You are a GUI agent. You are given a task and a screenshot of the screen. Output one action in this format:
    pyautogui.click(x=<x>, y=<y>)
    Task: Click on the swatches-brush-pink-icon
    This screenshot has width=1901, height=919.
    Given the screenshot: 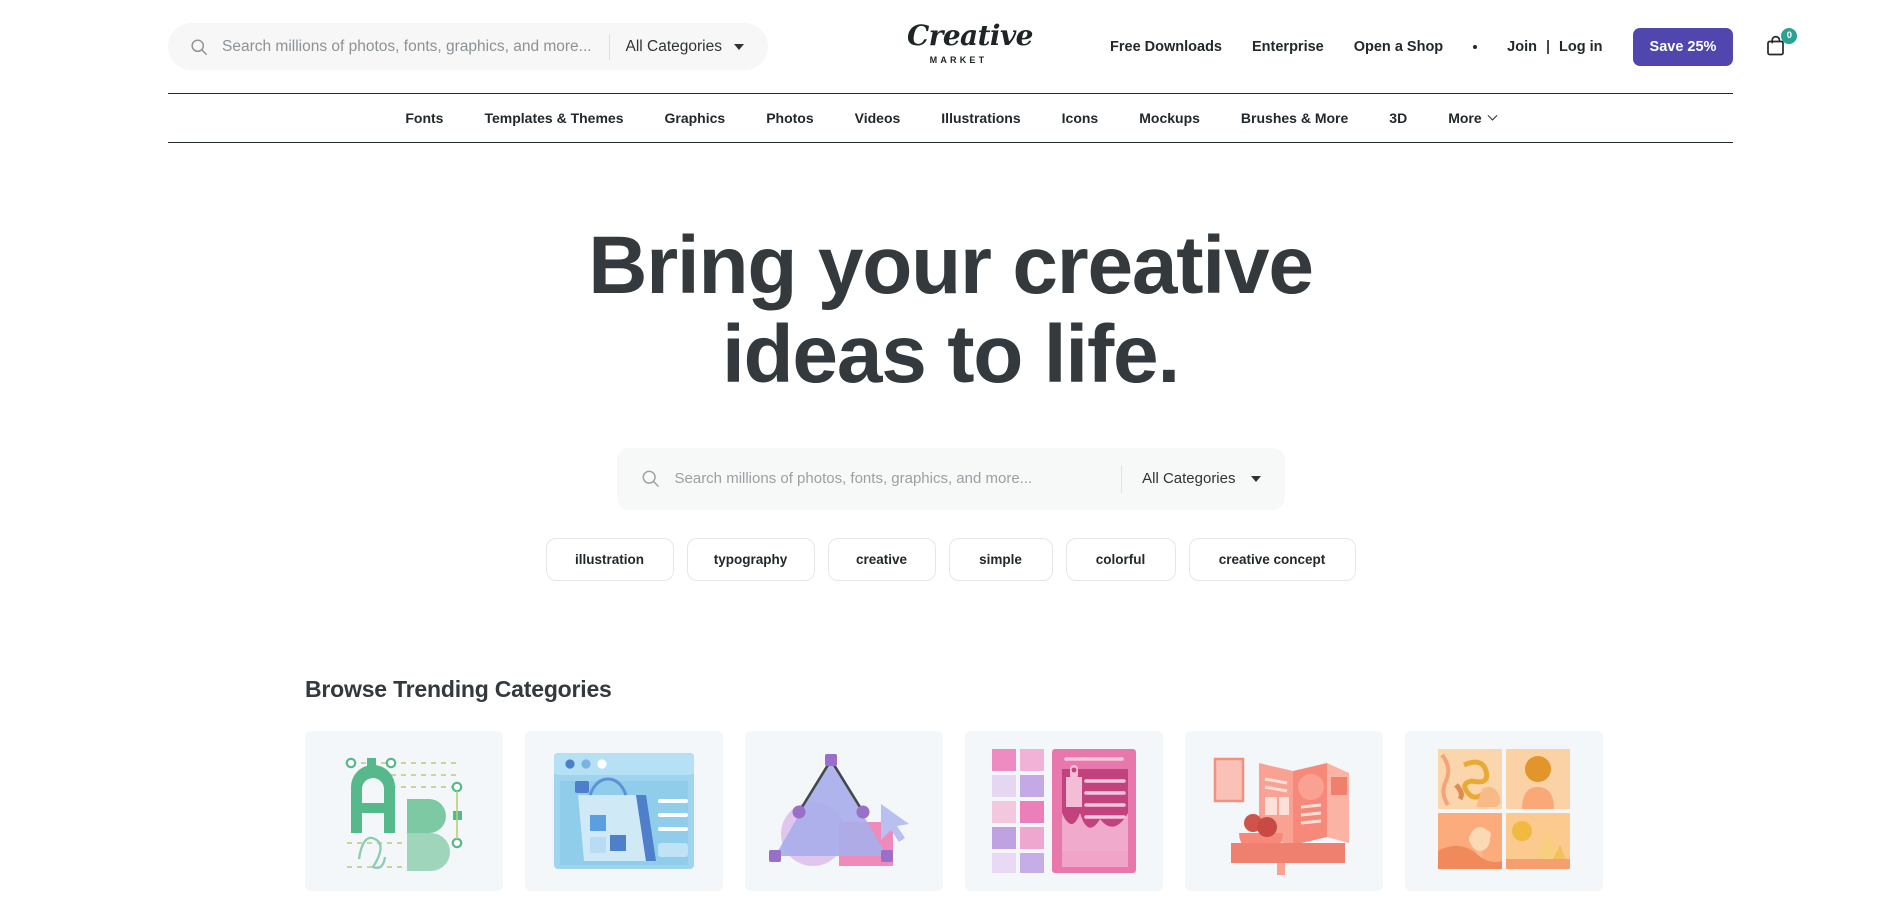 What is the action you would take?
    pyautogui.click(x=1064, y=811)
    